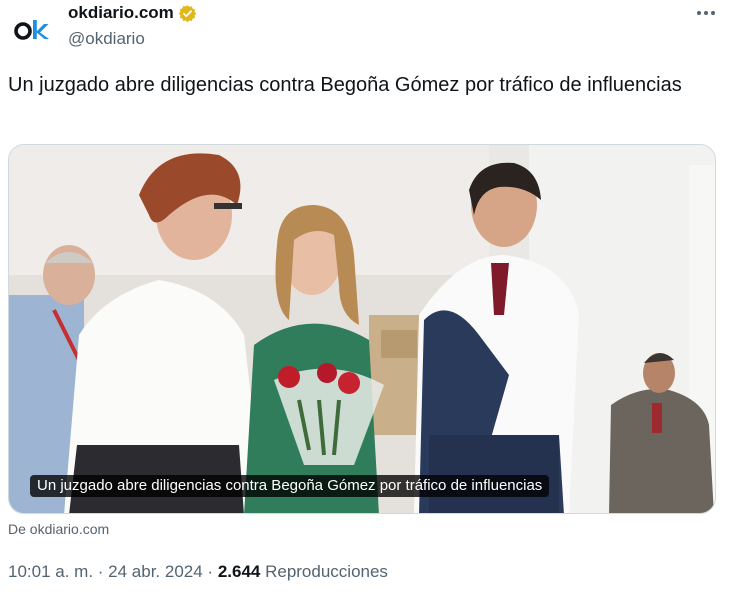 The width and height of the screenshot is (750, 597). Describe the element at coordinates (121, 13) in the screenshot. I see `author-display-name: okdiario.com` at that location.